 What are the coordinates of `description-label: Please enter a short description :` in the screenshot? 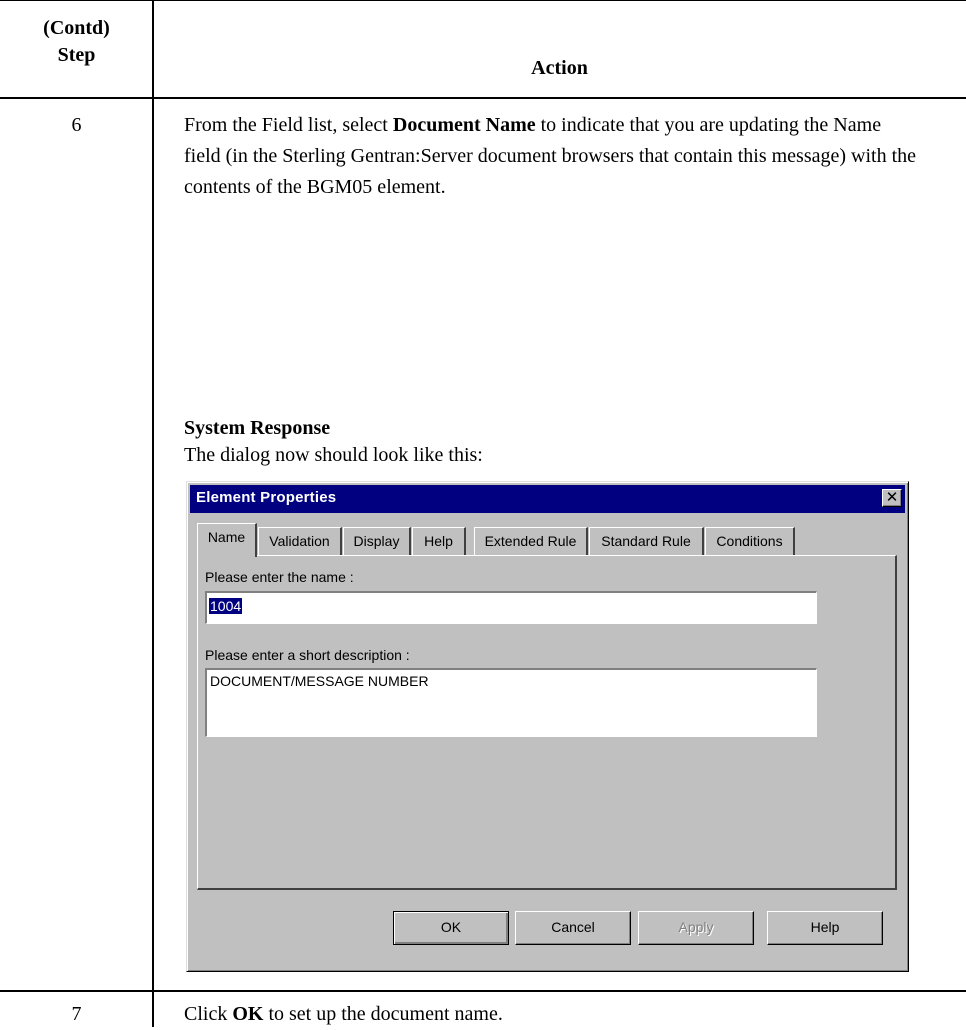 It's located at (307, 655).